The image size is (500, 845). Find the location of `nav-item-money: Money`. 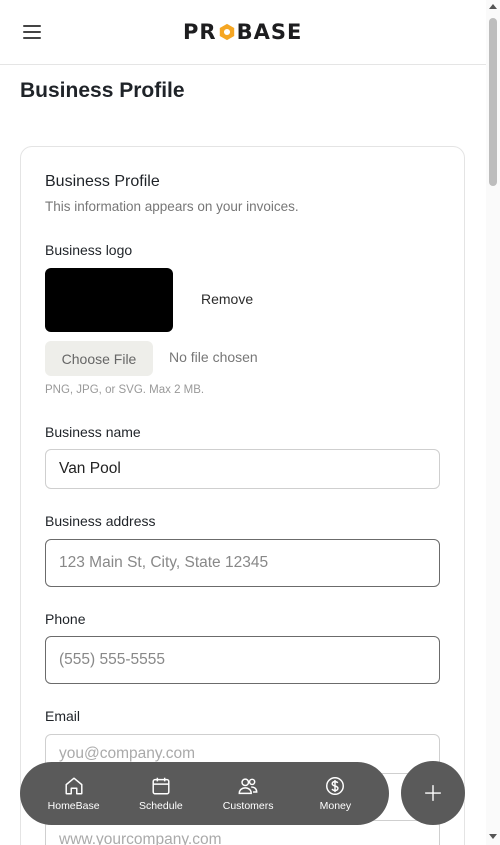

nav-item-money: Money is located at coordinates (335, 793).